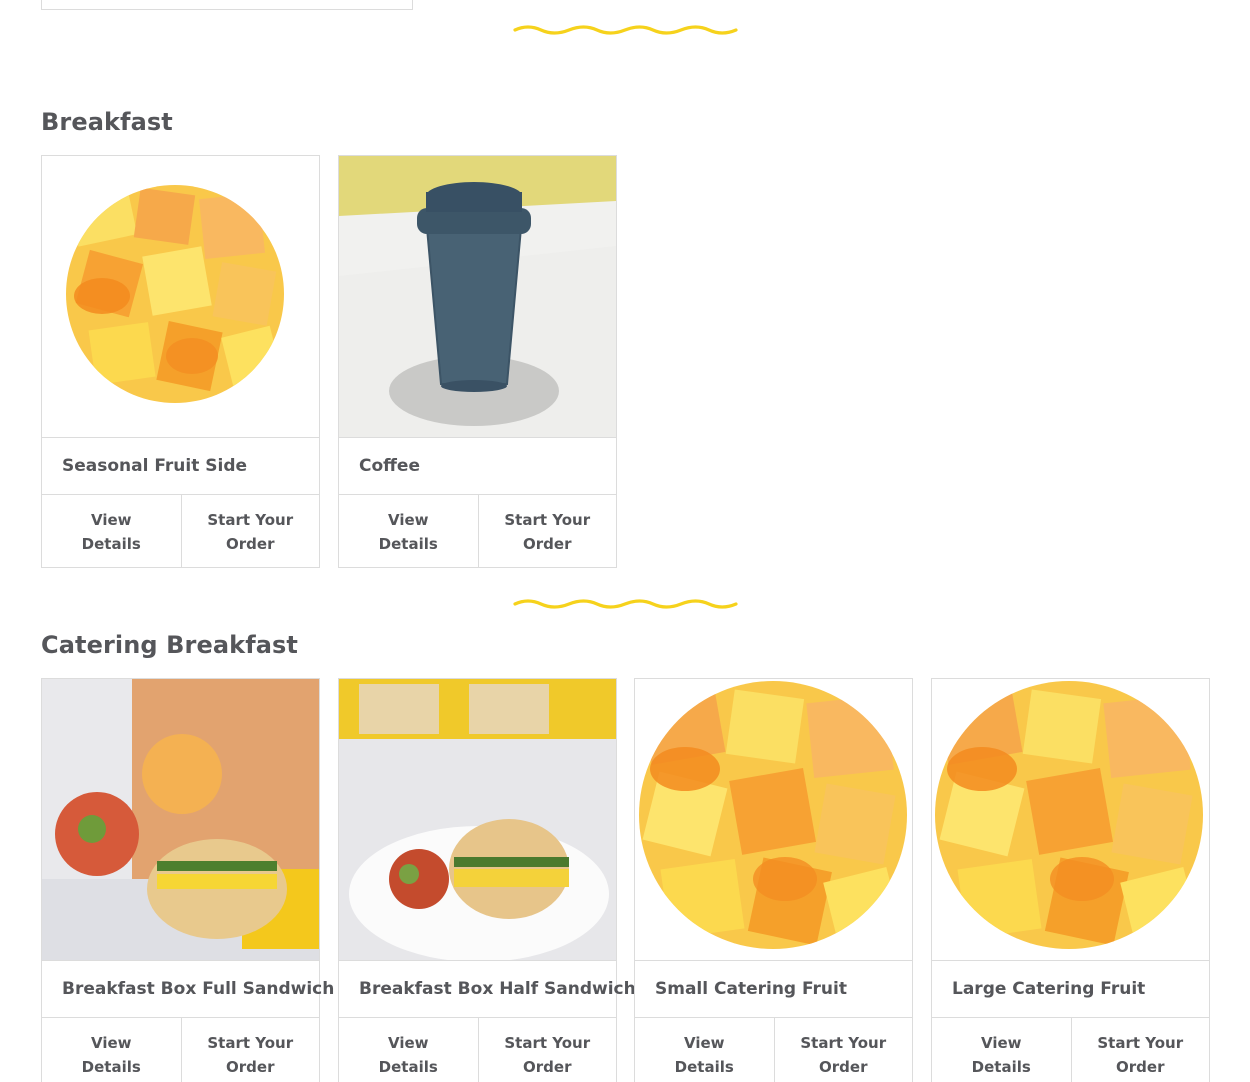 Image resolution: width=1250 pixels, height=1082 pixels. What do you see at coordinates (227, 5) in the screenshot?
I see `top-partial-box` at bounding box center [227, 5].